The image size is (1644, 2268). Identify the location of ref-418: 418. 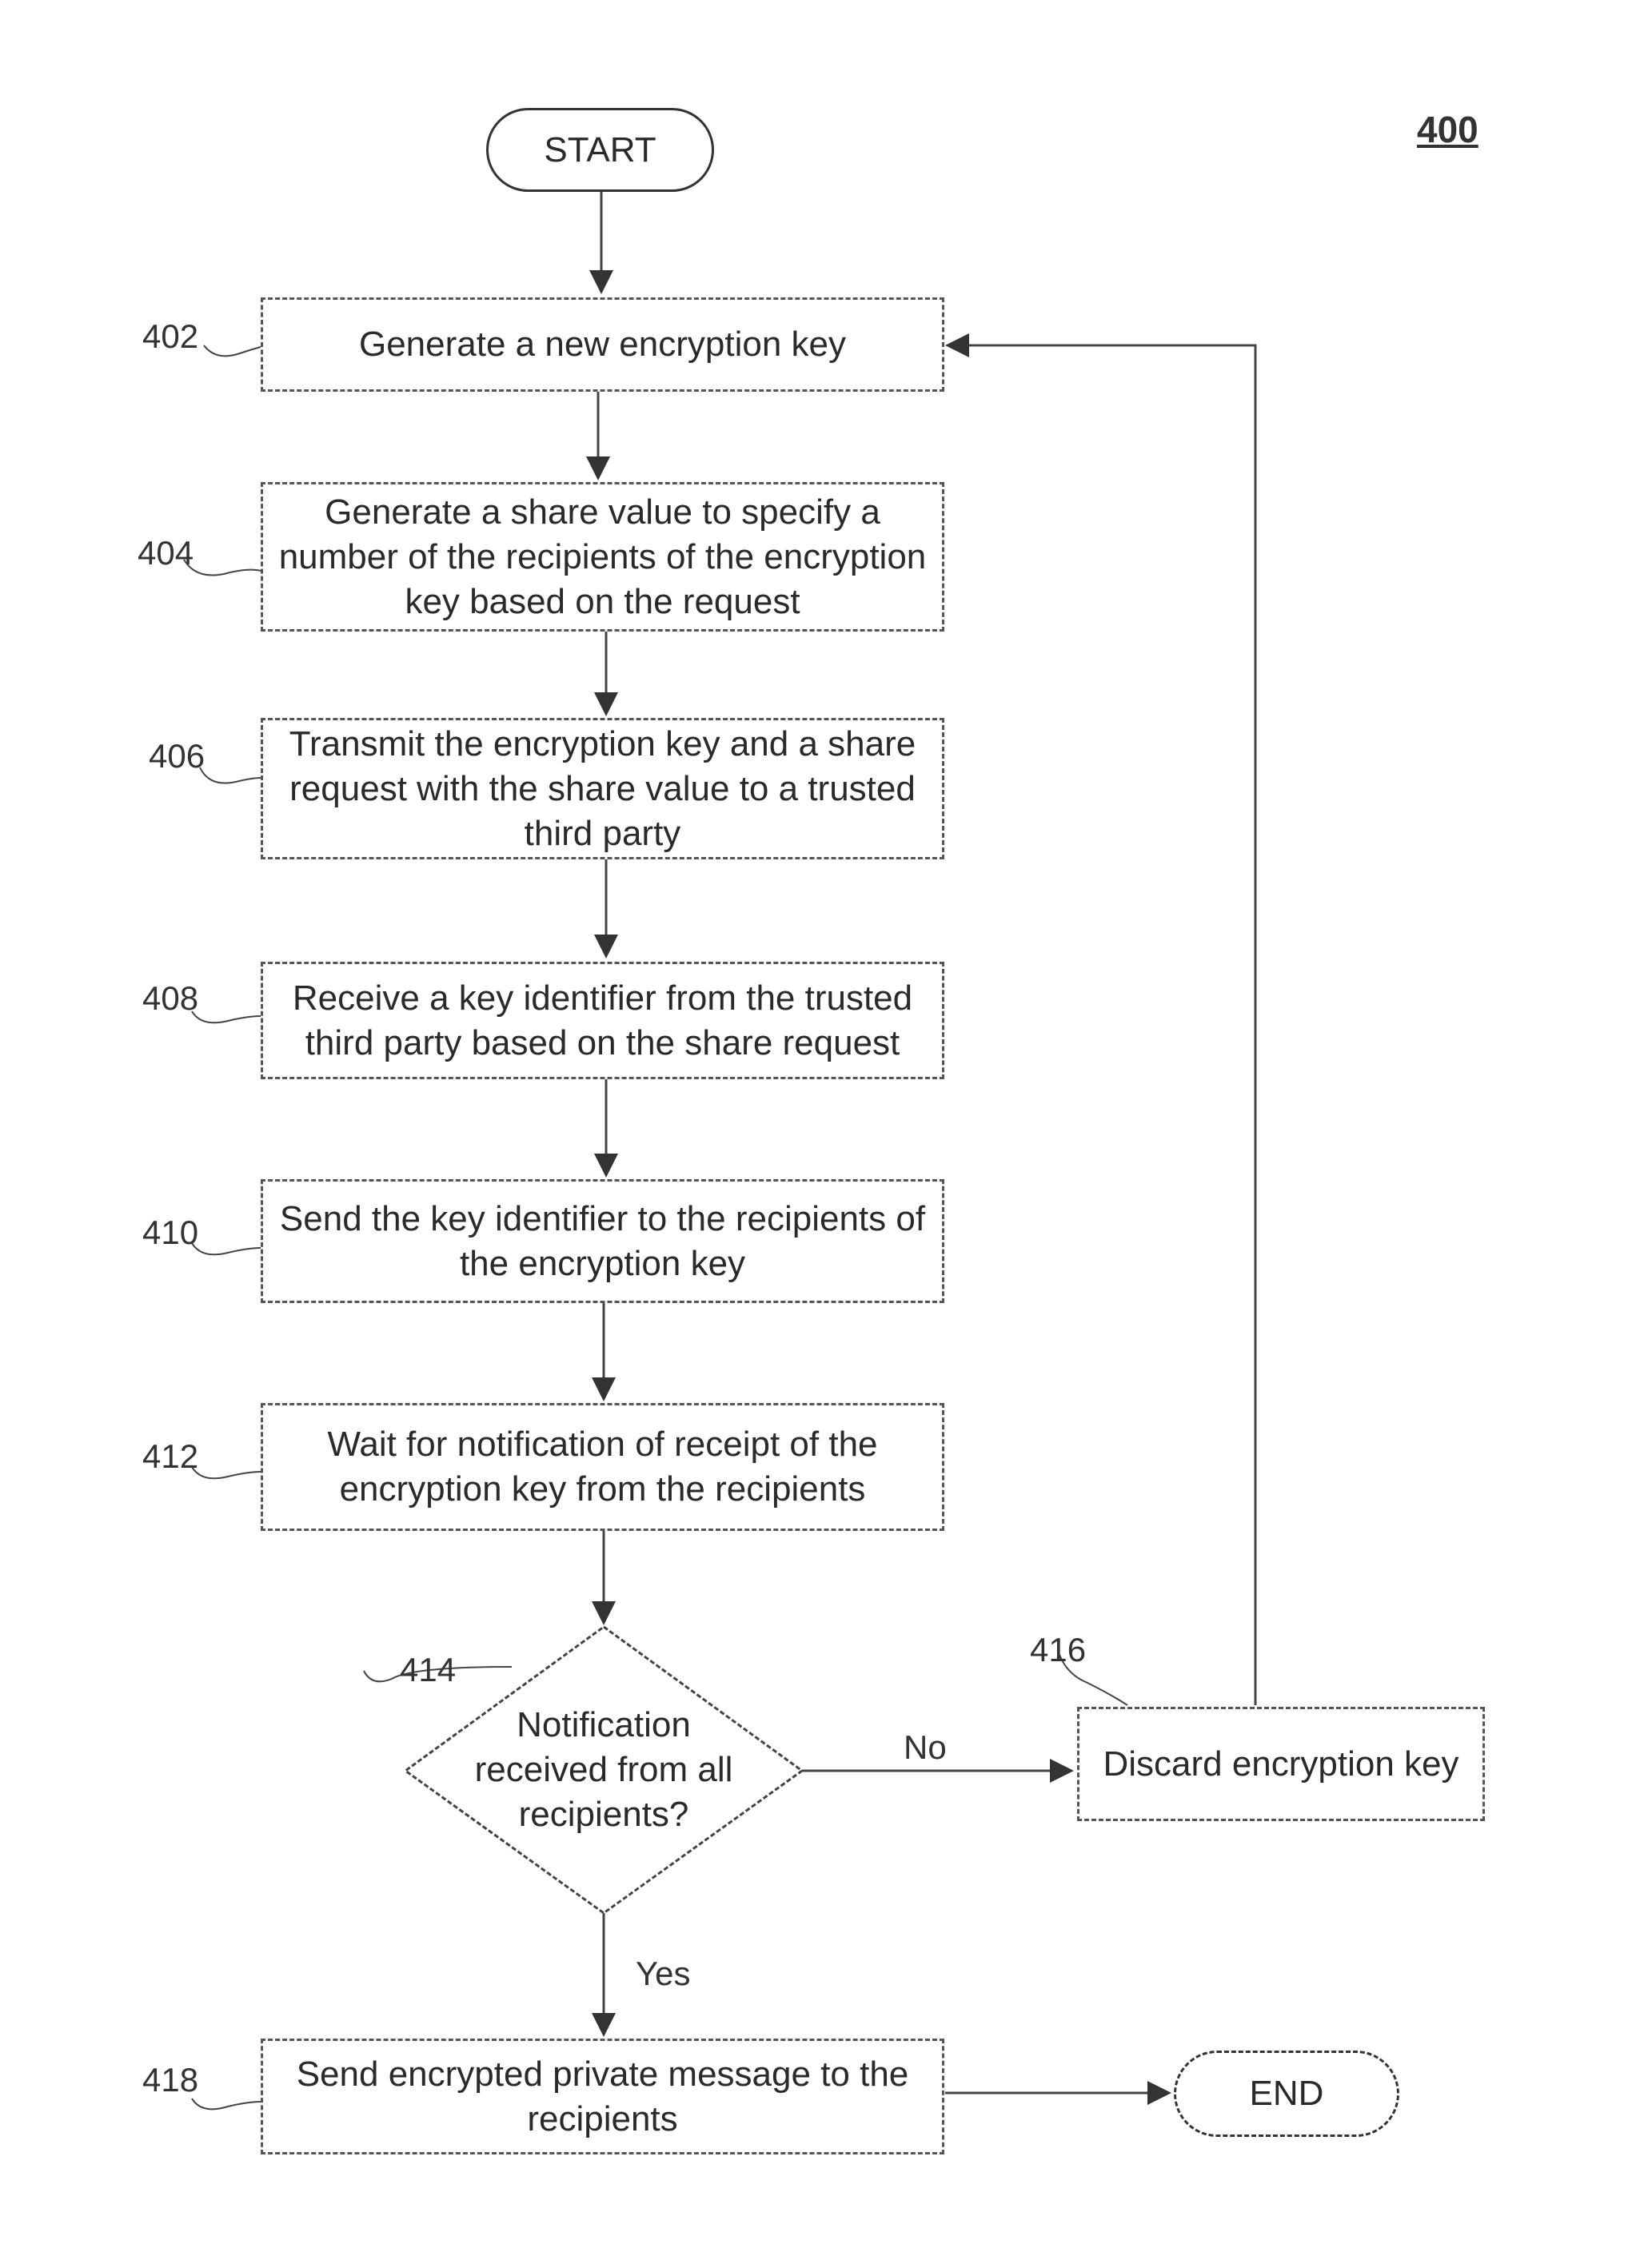
(170, 2080).